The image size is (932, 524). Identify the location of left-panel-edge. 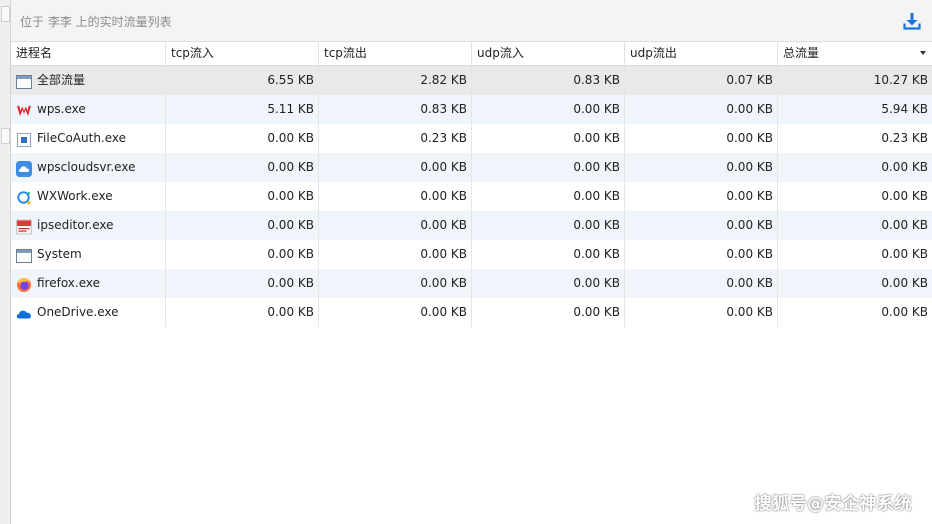
(5, 262).